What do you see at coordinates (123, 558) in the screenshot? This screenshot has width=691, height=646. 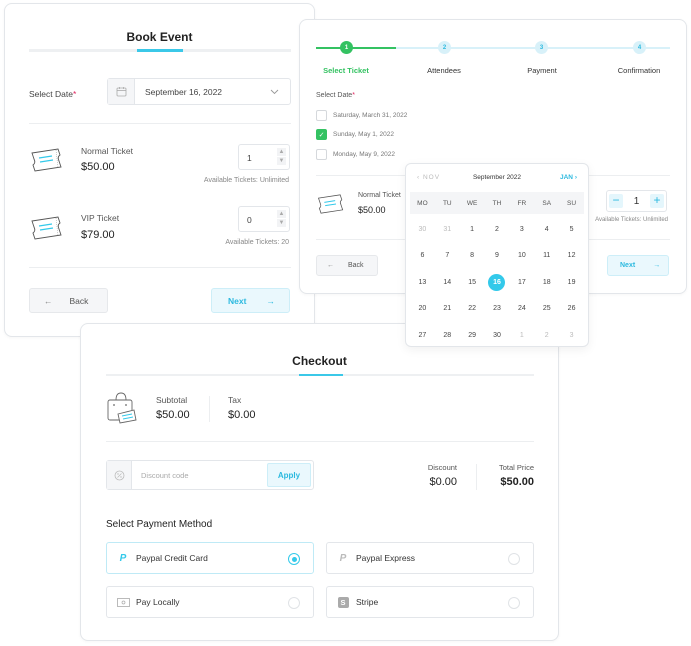 I see `paypal-icon: P` at bounding box center [123, 558].